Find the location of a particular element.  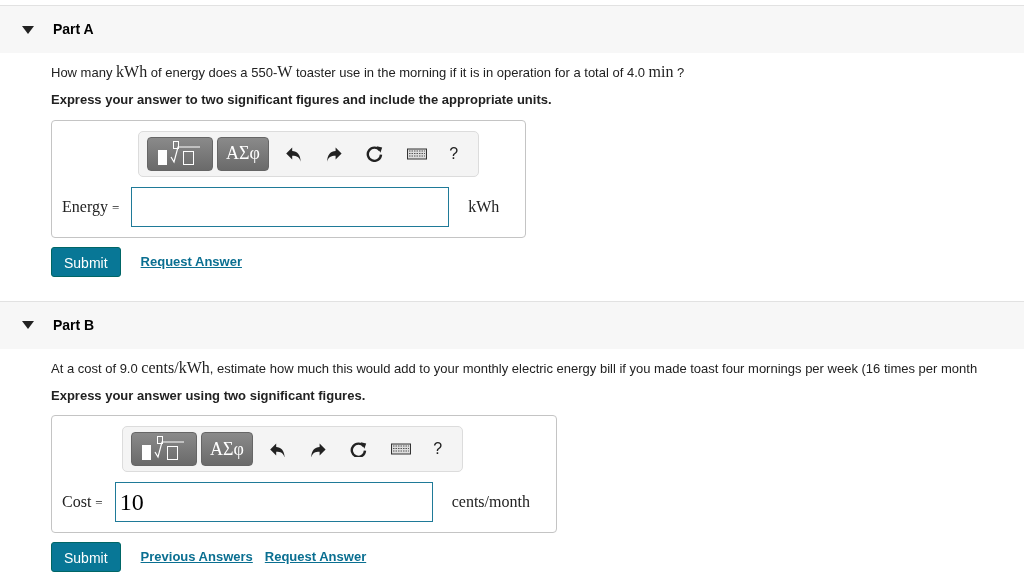

unit-text: cents/month is located at coordinates (490, 502).